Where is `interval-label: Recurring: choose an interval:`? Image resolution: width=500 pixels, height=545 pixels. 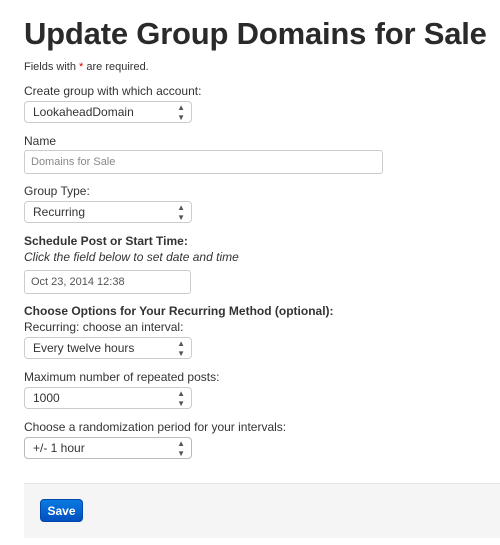
interval-label: Recurring: choose an interval: is located at coordinates (104, 327).